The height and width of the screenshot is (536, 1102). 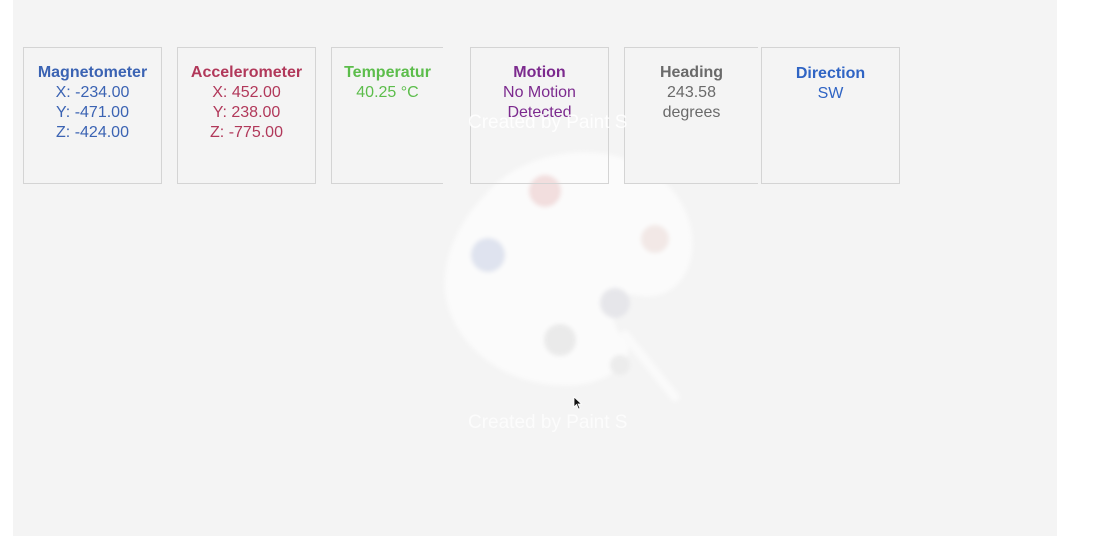 What do you see at coordinates (548, 122) in the screenshot?
I see `watermark-text-top: Created by Paint S` at bounding box center [548, 122].